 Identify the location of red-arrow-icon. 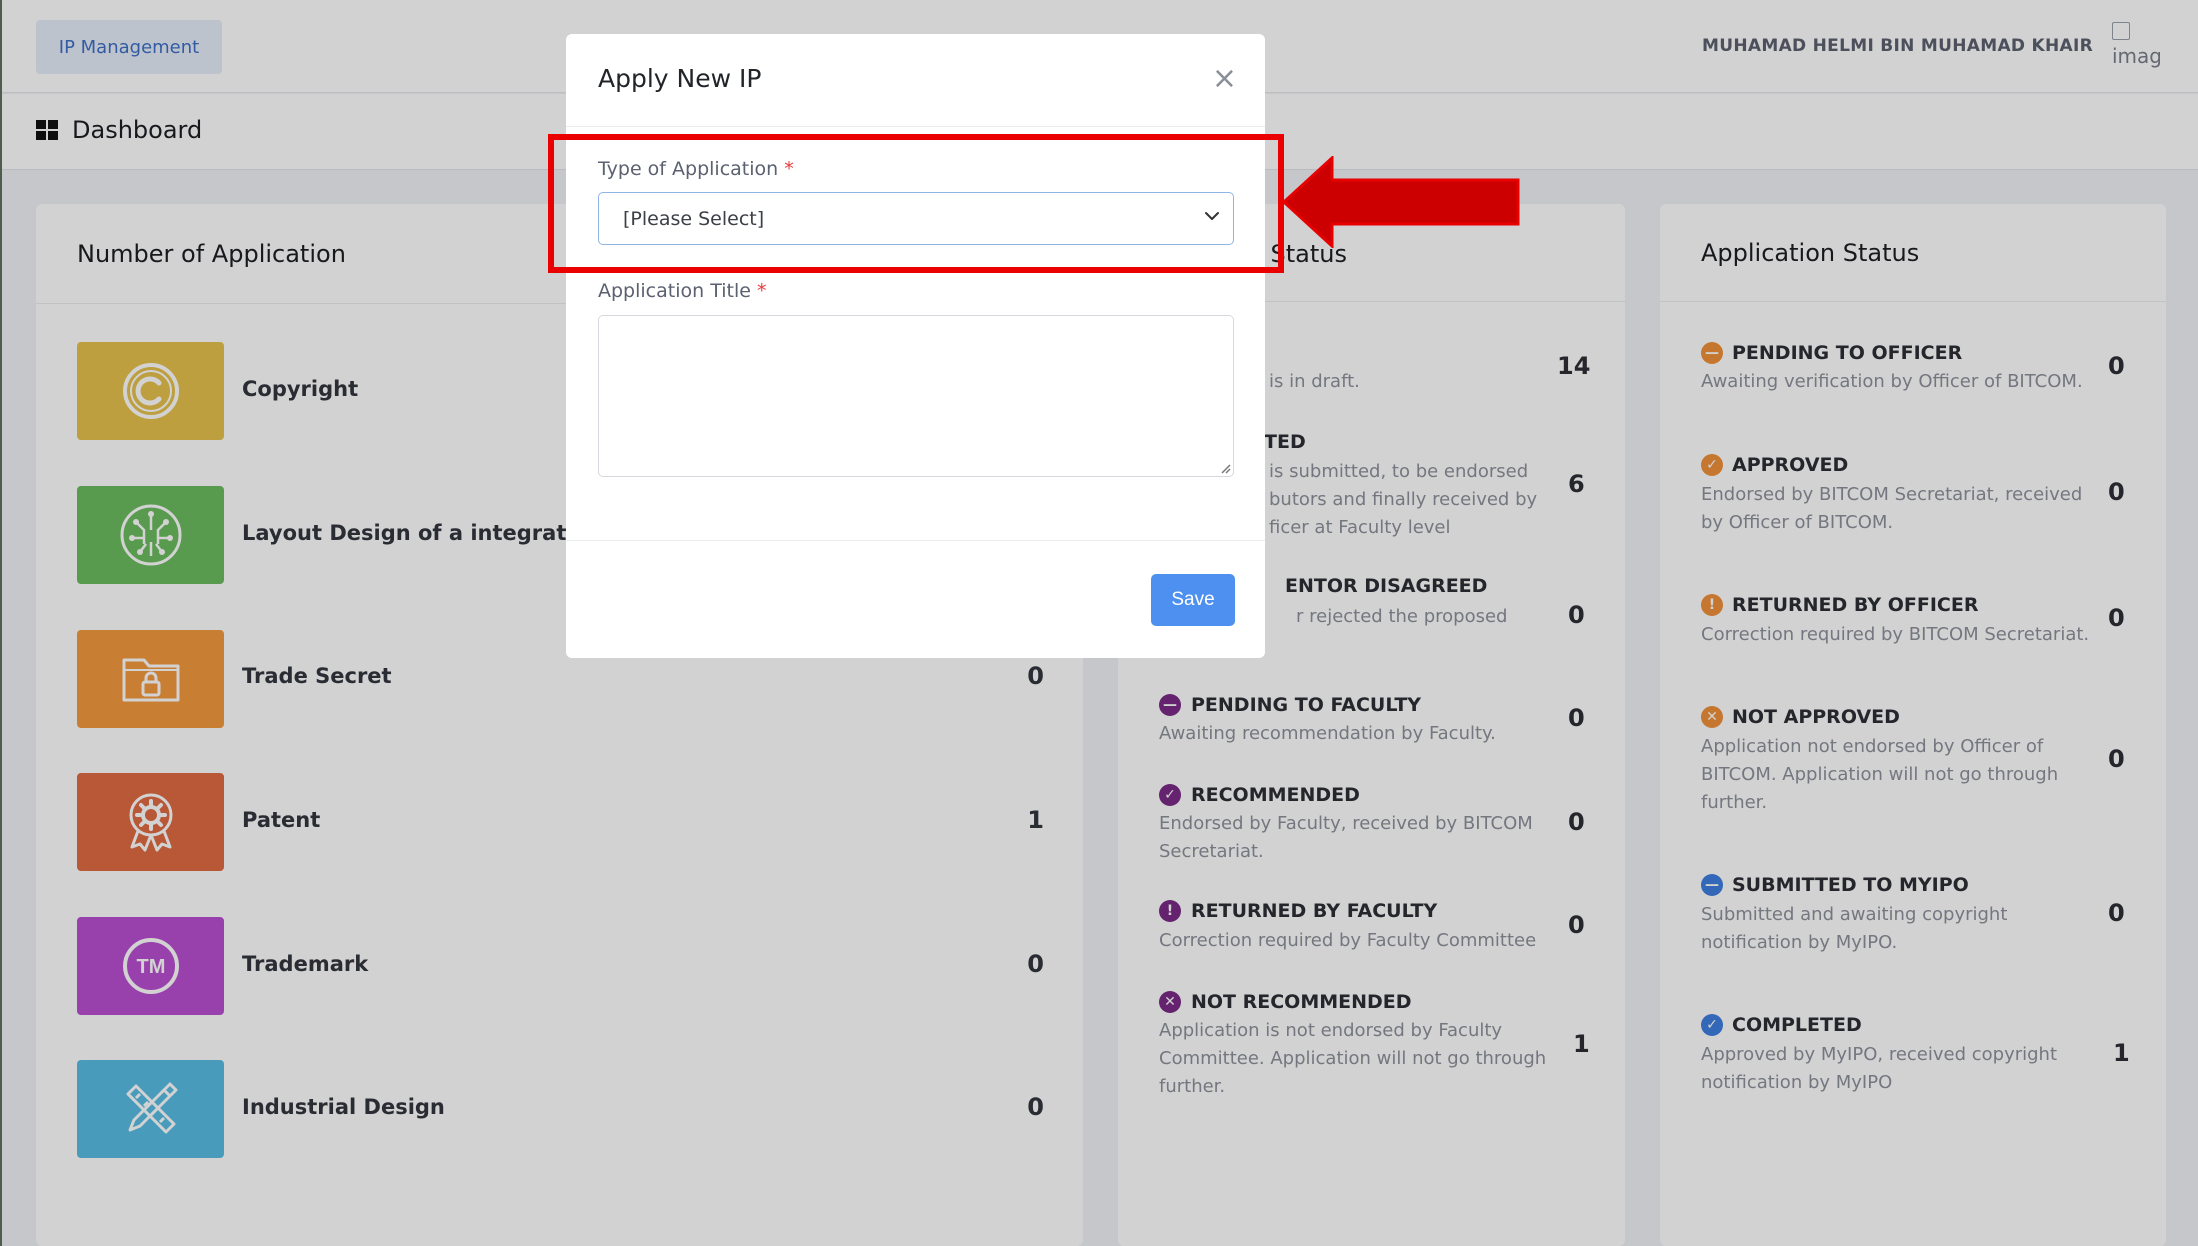
(1401, 202).